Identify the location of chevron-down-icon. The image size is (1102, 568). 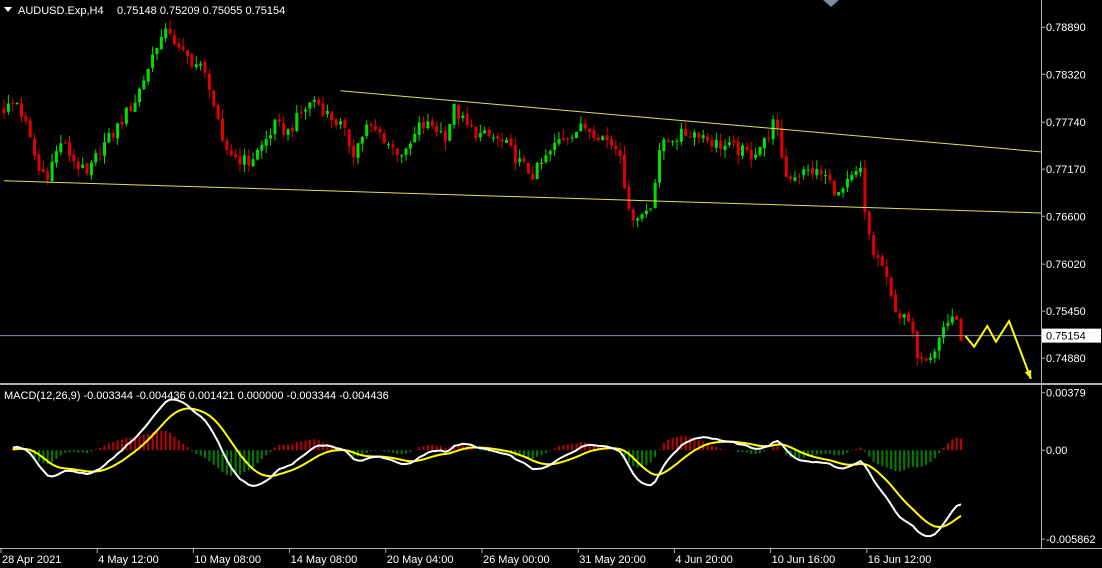
(8, 9).